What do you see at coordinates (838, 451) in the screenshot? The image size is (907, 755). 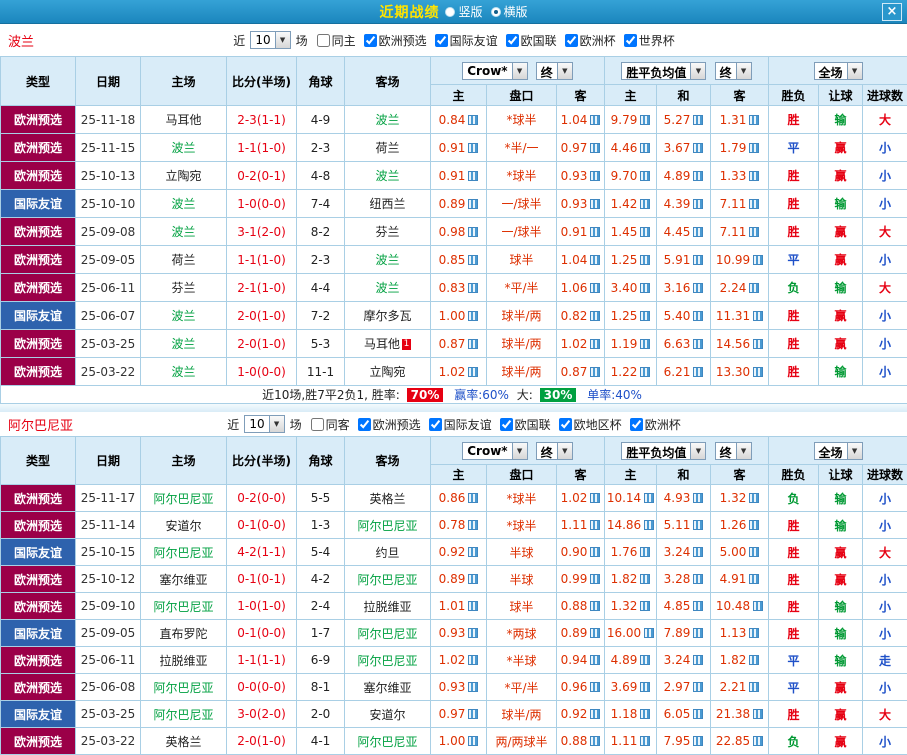 I see `scope-select: 全场 ▼` at bounding box center [838, 451].